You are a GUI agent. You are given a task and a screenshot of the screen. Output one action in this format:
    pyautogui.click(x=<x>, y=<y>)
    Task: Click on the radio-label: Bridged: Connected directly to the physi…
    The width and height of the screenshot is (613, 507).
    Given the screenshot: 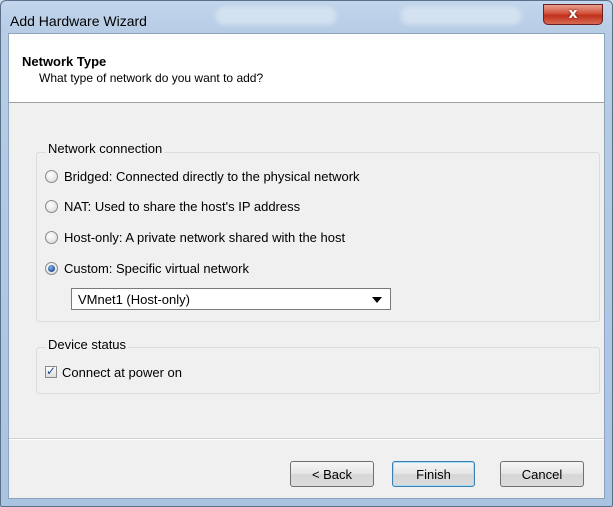 What is the action you would take?
    pyautogui.click(x=212, y=176)
    